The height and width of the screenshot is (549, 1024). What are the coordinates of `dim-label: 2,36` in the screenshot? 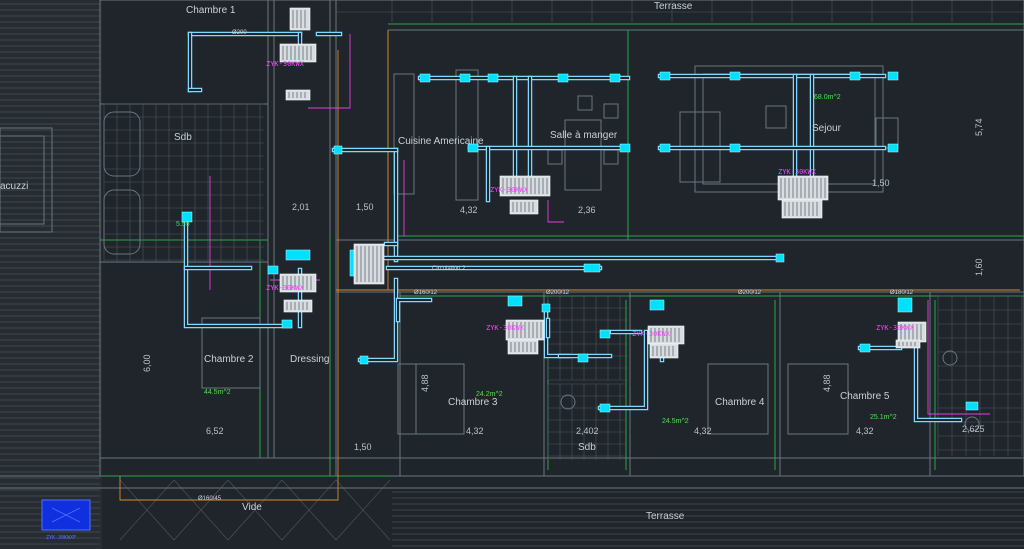 It's located at (587, 210).